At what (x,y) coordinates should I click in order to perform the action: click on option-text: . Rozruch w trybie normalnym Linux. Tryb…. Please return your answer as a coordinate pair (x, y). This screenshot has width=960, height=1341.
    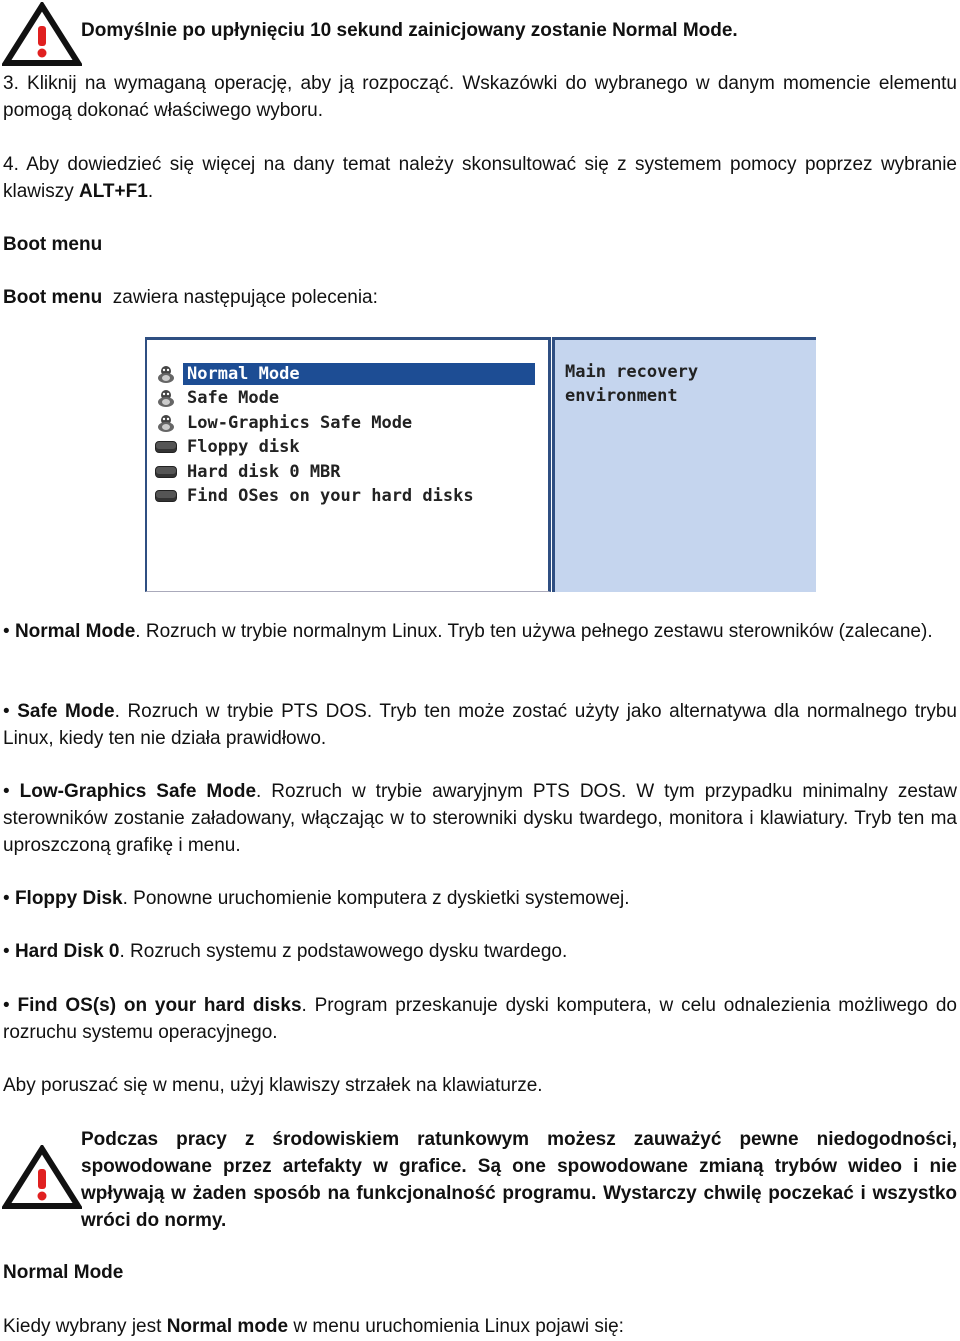
    Looking at the image, I should click on (534, 631).